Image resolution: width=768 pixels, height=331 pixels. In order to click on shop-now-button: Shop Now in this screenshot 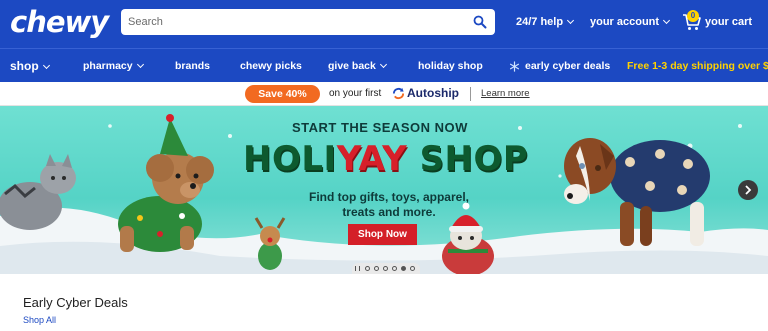, I will do `click(382, 234)`.